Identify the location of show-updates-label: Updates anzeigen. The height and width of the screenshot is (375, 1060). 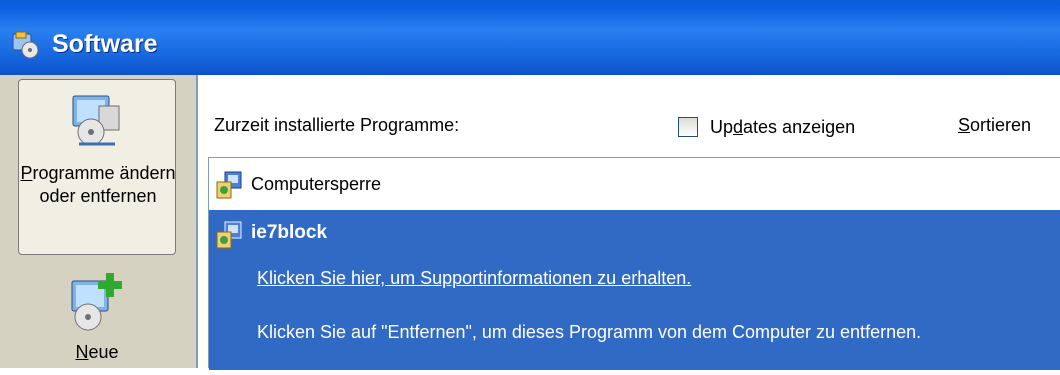
(782, 127).